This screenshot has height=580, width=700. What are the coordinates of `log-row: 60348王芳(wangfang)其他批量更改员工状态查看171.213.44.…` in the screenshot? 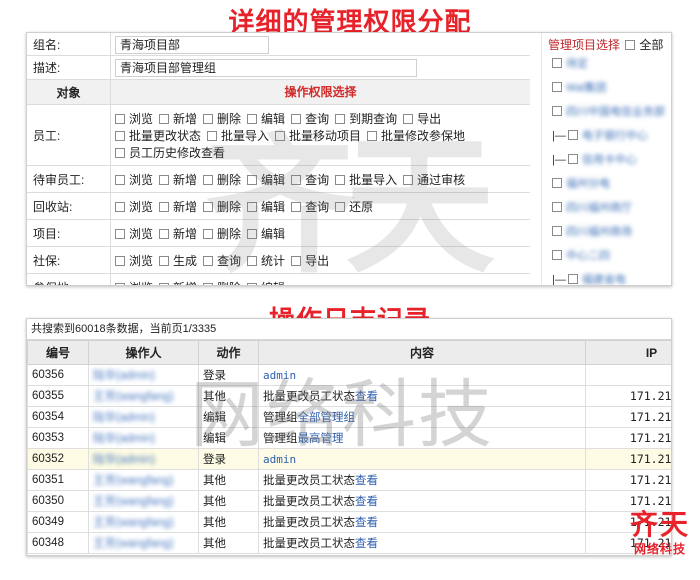 It's located at (349, 543).